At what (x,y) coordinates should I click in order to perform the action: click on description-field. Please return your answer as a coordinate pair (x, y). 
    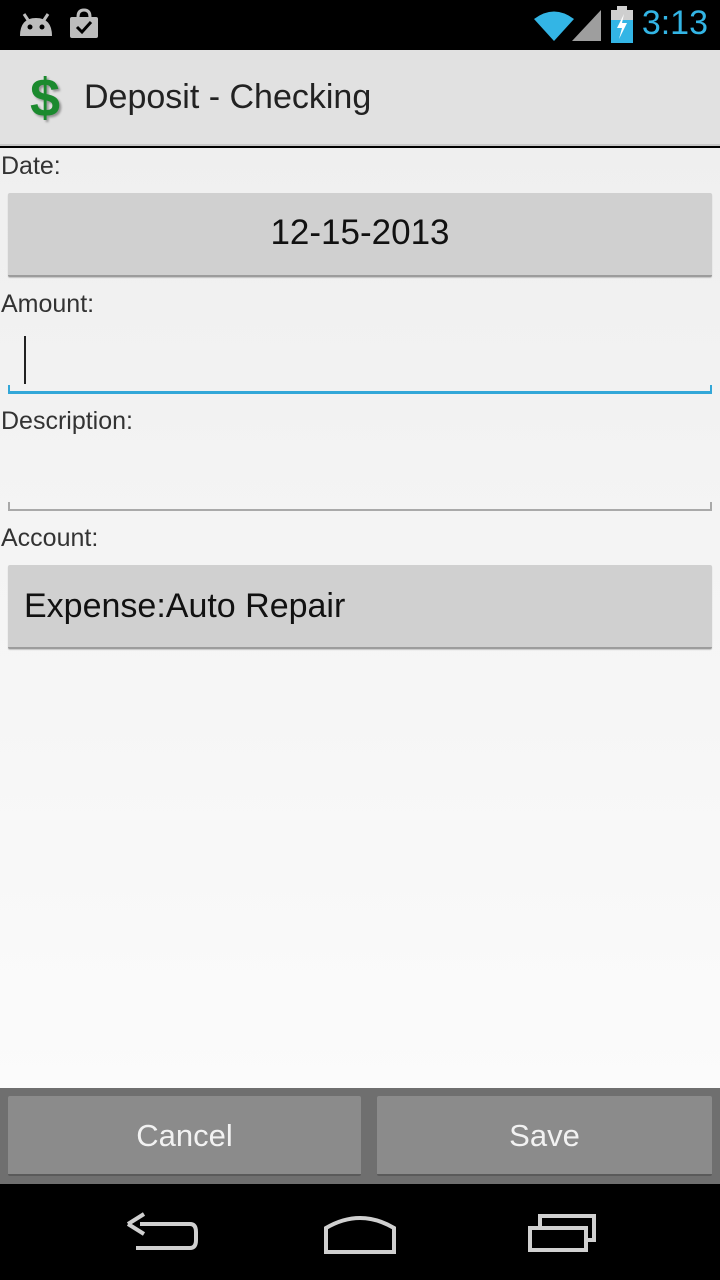
    Looking at the image, I should click on (360, 480).